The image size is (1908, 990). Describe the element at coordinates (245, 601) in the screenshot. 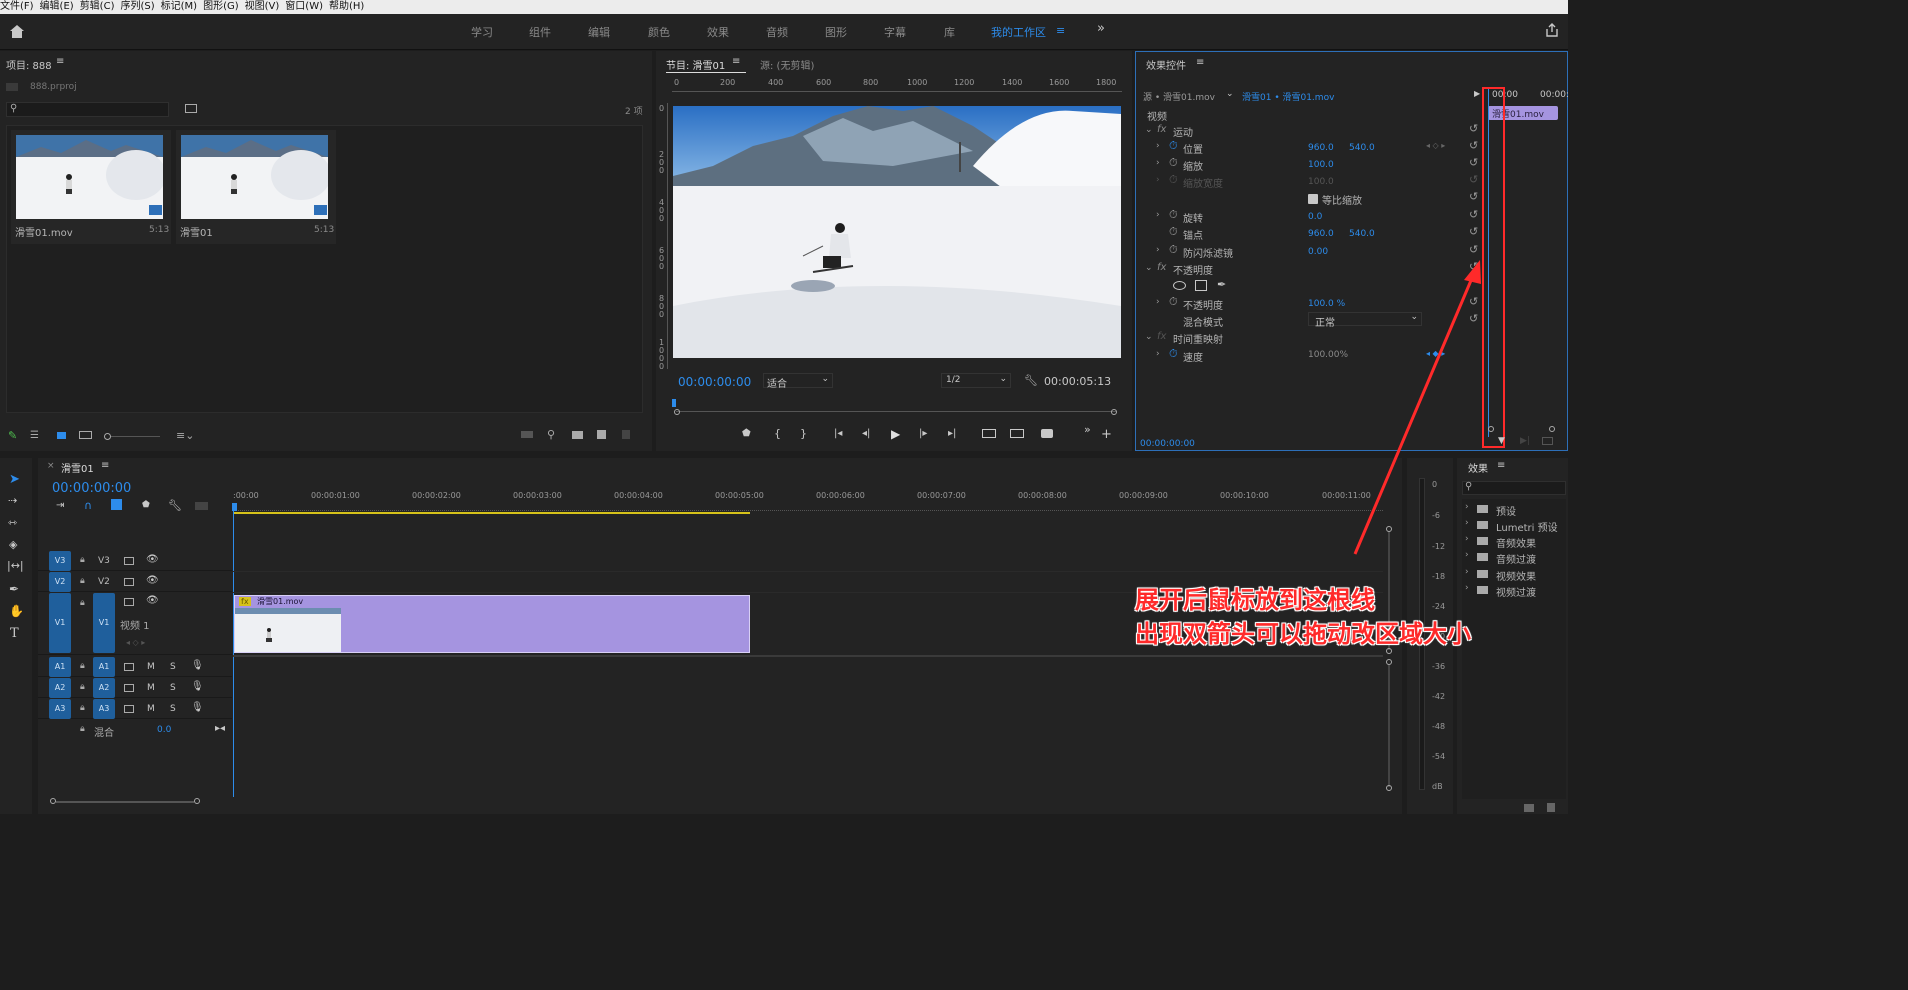

I see `fx-badge: fx` at that location.